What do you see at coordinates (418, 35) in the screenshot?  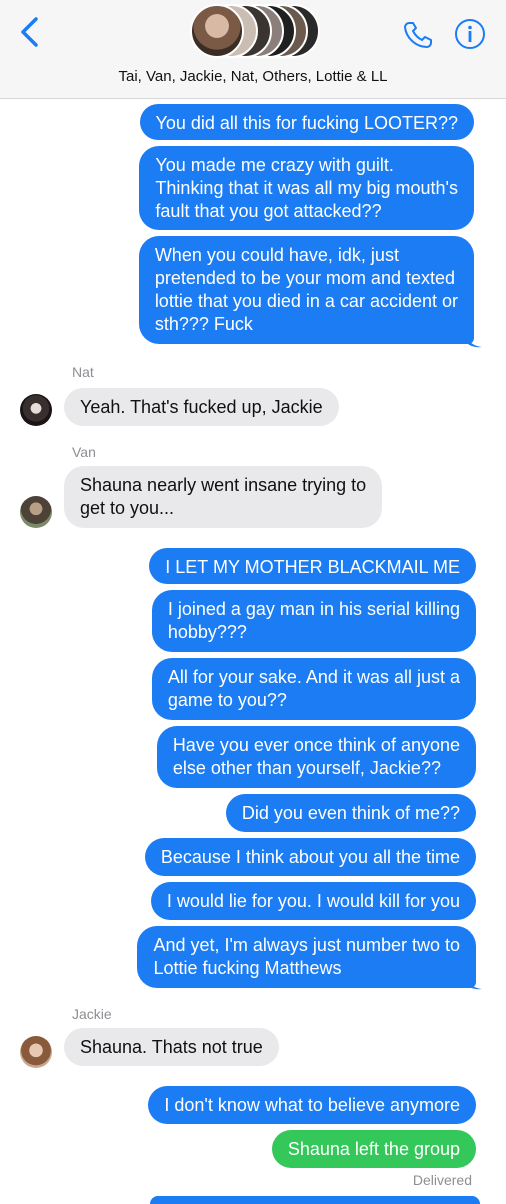 I see `phone-icon` at bounding box center [418, 35].